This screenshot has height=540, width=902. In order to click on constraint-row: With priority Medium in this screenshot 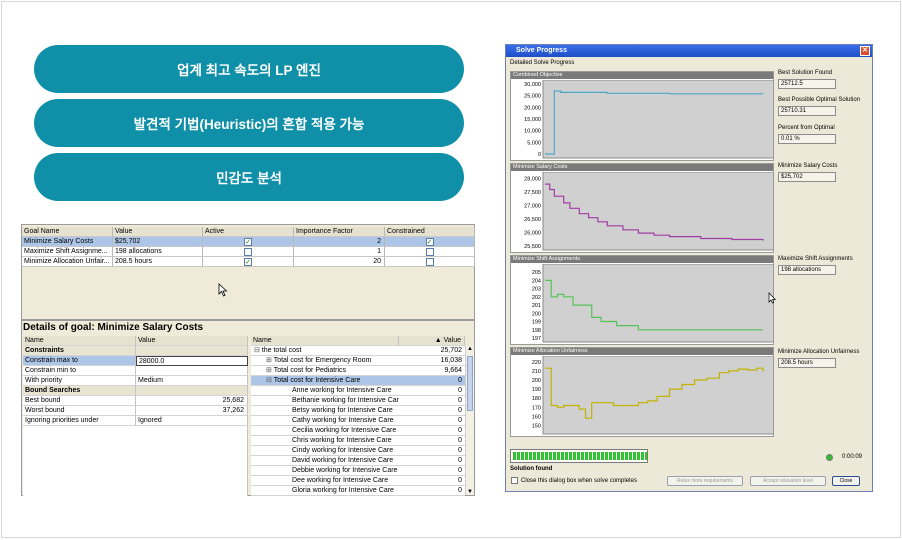, I will do `click(135, 381)`.